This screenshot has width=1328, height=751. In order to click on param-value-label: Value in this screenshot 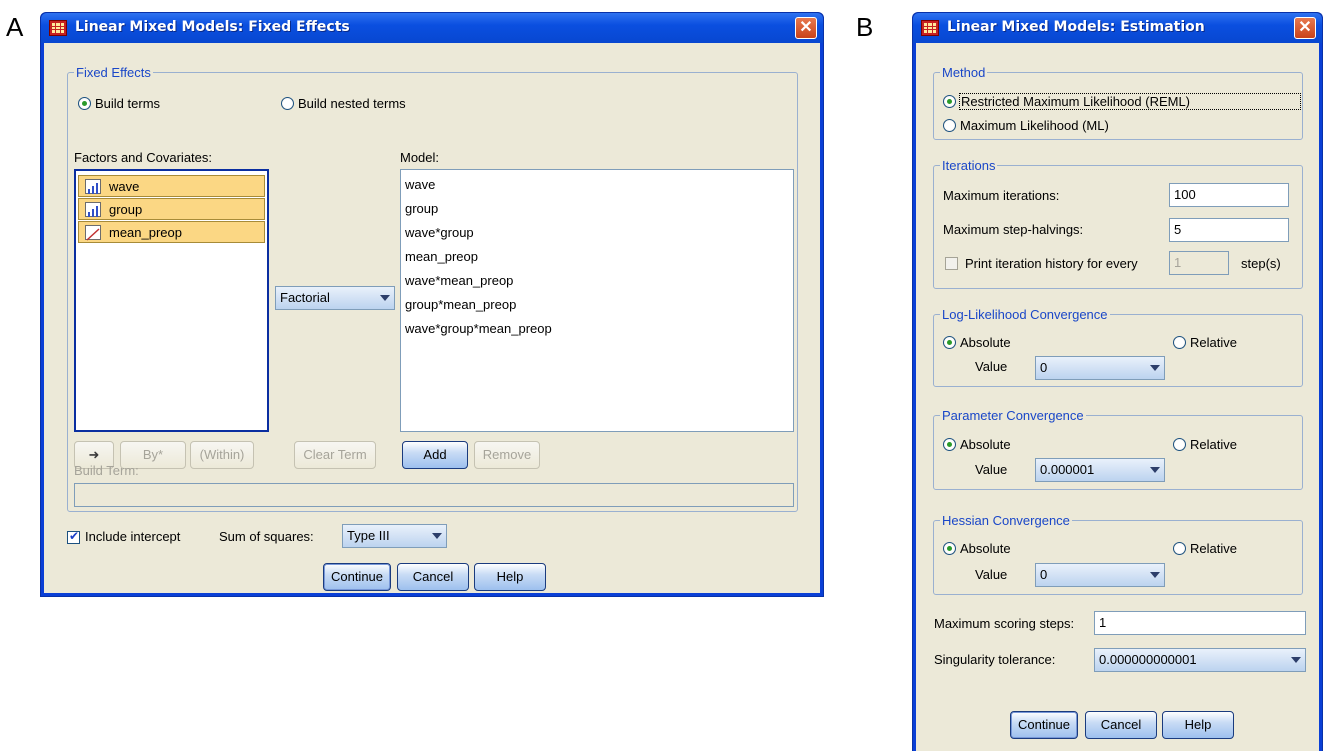, I will do `click(991, 469)`.